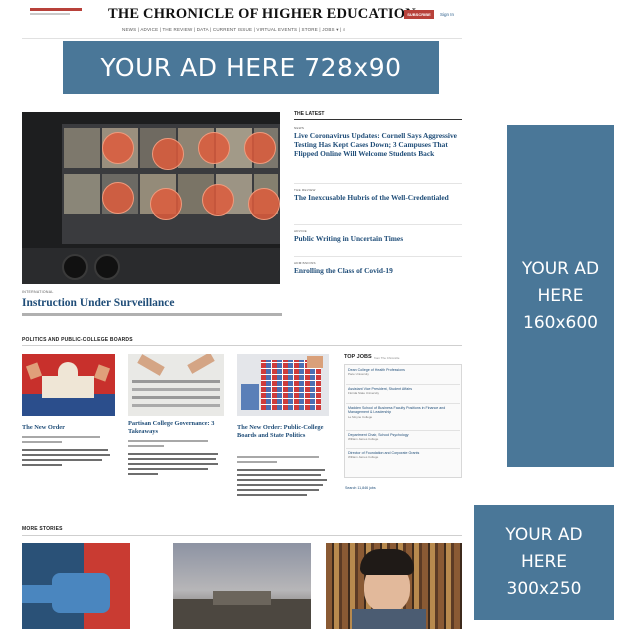  I want to click on politics-section-heading: POLITICS AND PUBLIC-COLLEGE BOARDS, so click(77, 340).